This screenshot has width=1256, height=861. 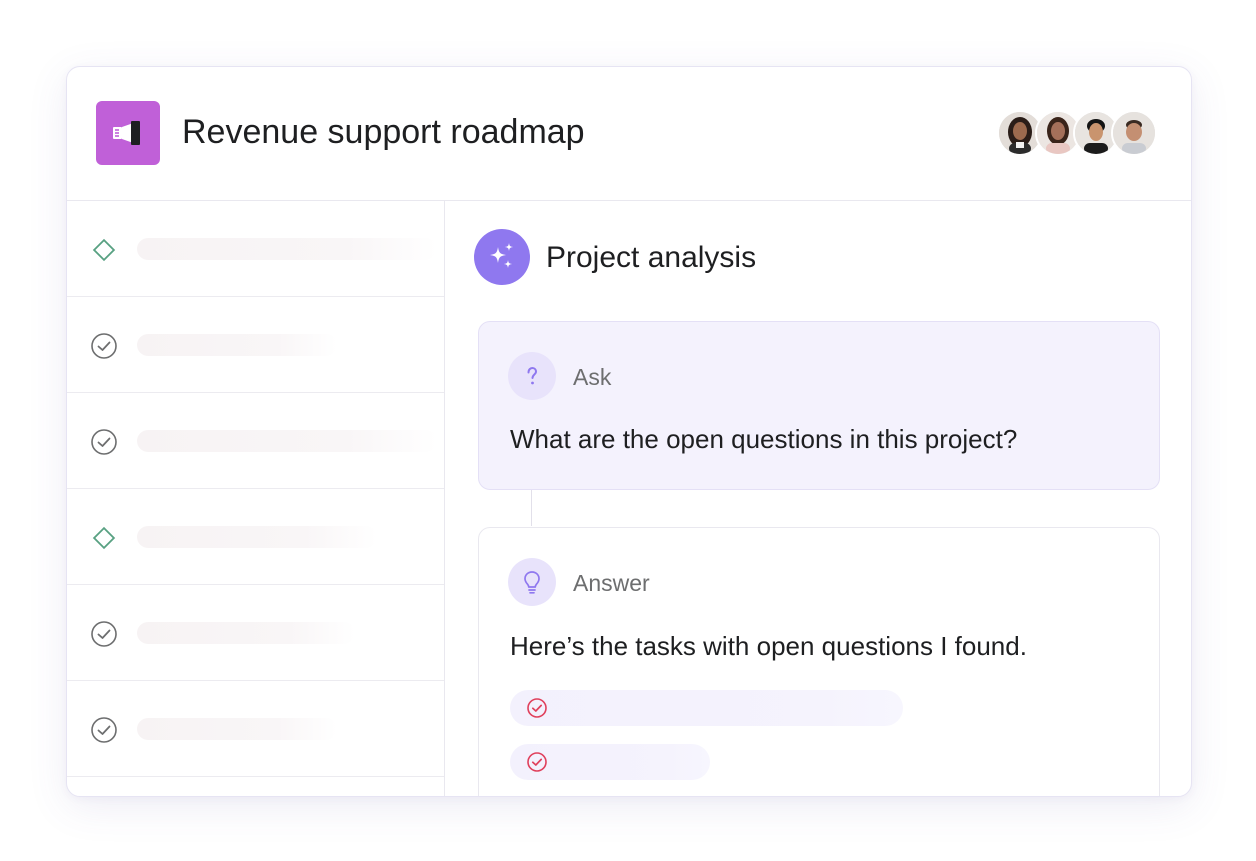 I want to click on lightbulb-icon, so click(x=532, y=582).